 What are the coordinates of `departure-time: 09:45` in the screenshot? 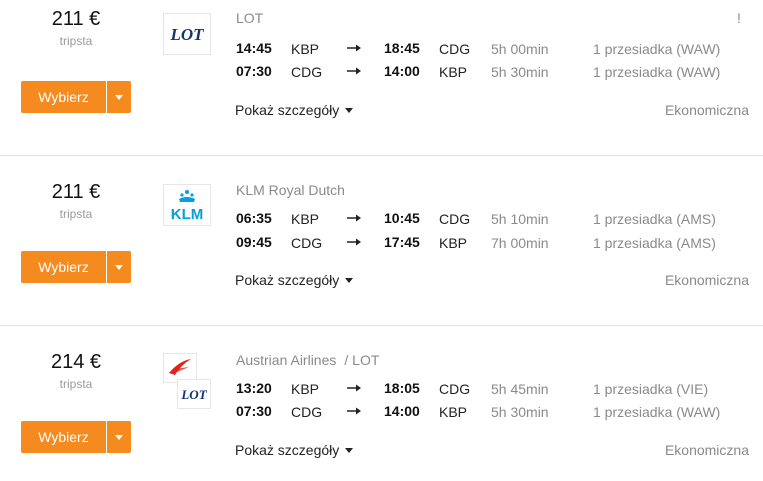 It's located at (254, 242).